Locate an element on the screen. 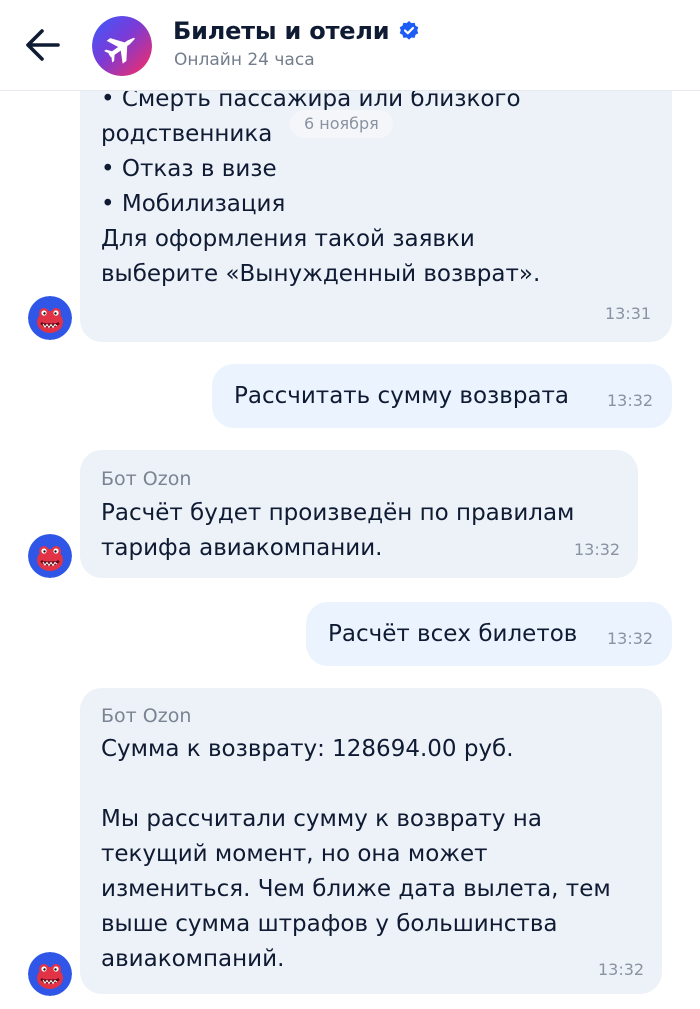 The image size is (700, 1009). airplane-icon is located at coordinates (122, 46).